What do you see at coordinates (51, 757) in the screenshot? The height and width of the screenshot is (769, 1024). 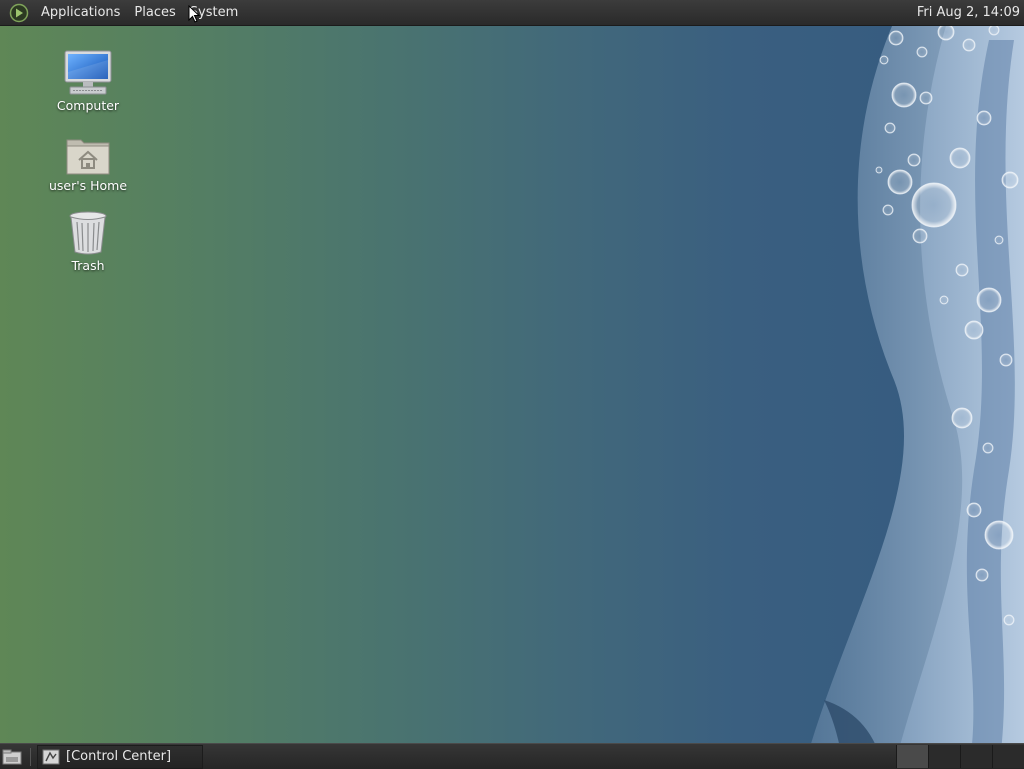 I see `control-center-icon` at bounding box center [51, 757].